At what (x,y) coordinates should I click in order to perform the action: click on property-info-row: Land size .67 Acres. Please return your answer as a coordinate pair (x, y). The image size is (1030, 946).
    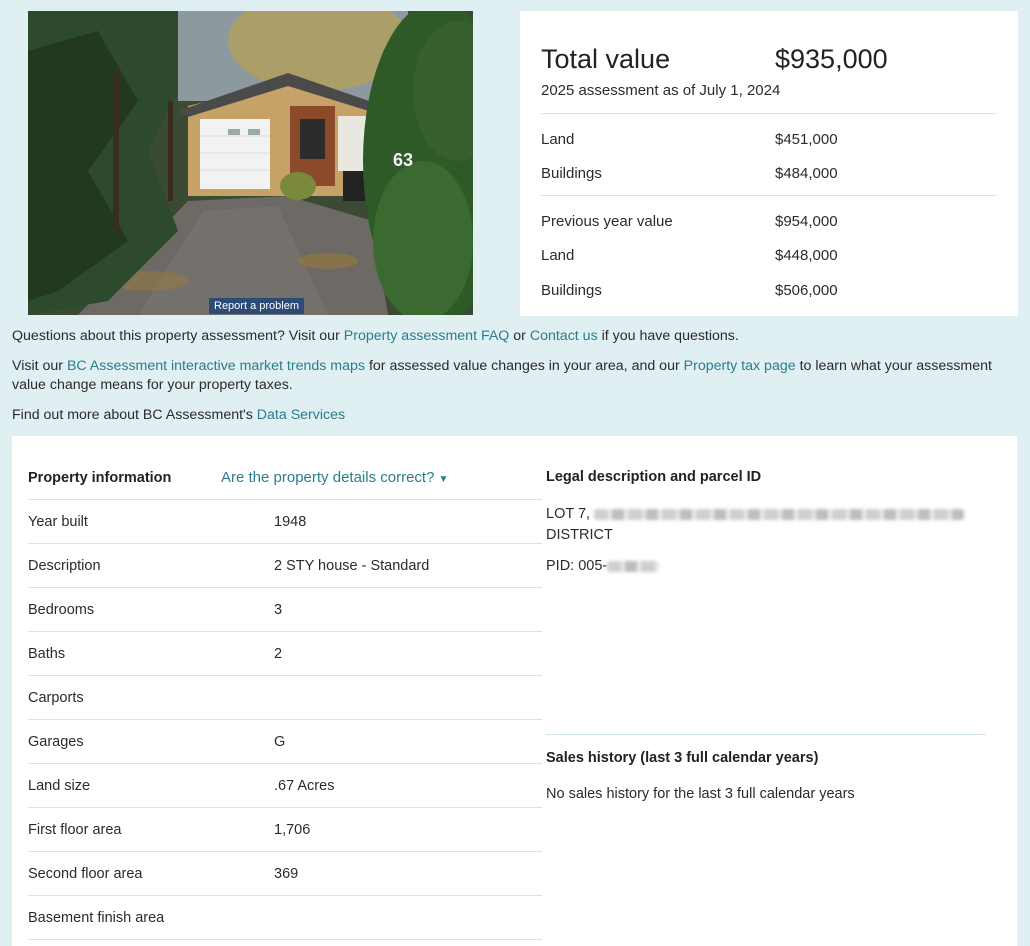
    Looking at the image, I should click on (285, 786).